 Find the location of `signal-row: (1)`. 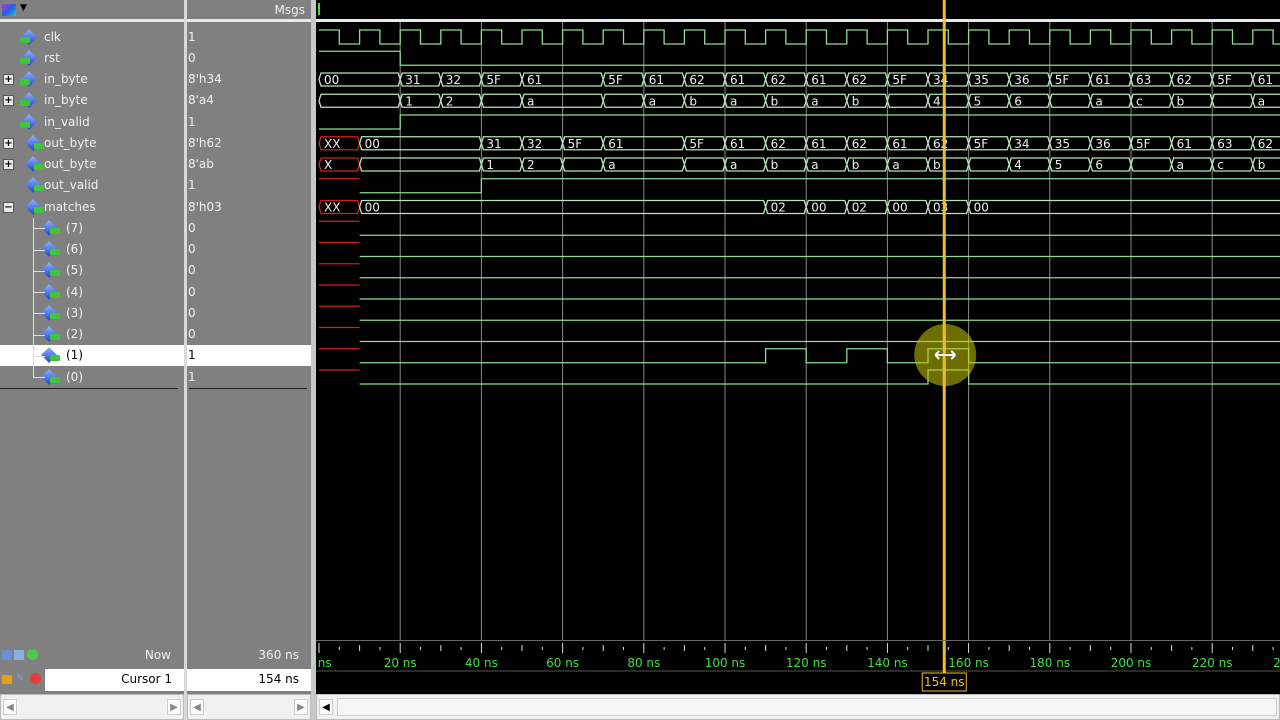

signal-row: (1) is located at coordinates (92, 356).